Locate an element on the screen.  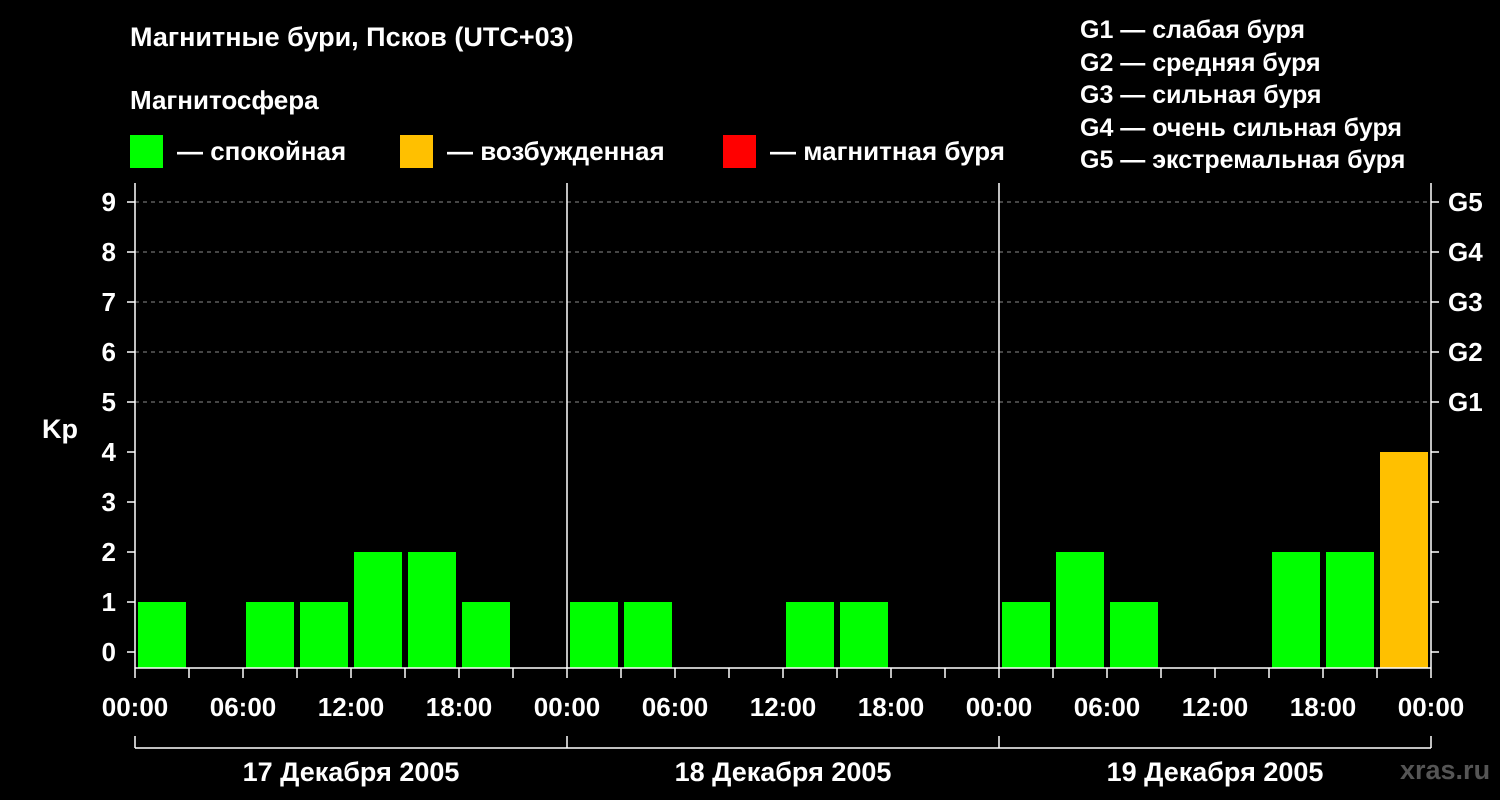
y-tick-label: 5 is located at coordinates (109, 402).